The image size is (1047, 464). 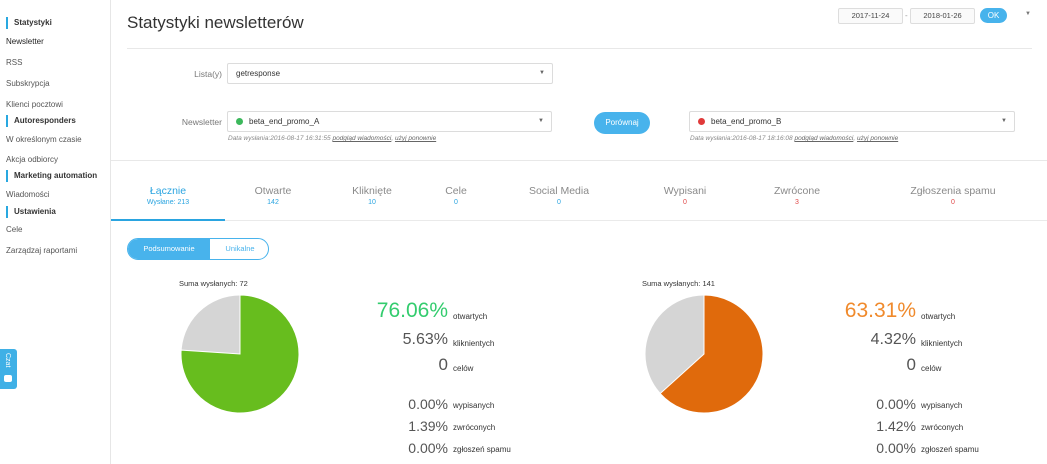 I want to click on pie-chart-b, so click(x=704, y=354).